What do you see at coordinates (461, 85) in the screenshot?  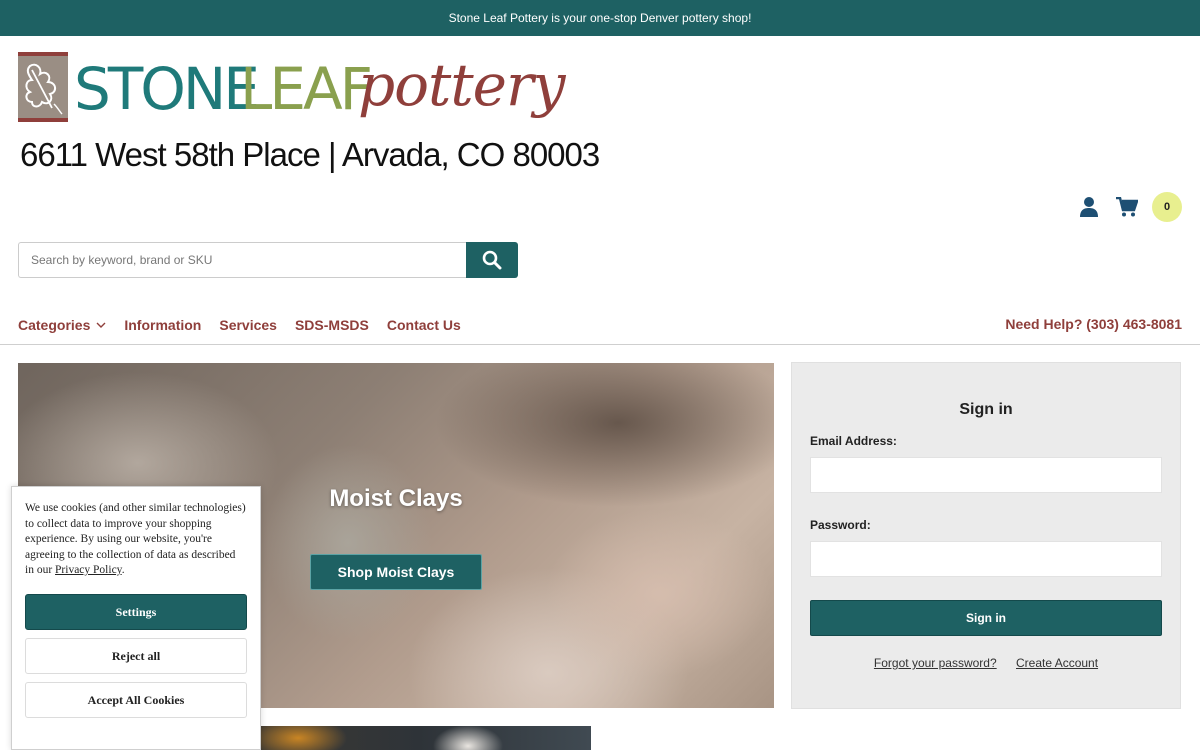 I see `logo-word-pottery: pottery` at bounding box center [461, 85].